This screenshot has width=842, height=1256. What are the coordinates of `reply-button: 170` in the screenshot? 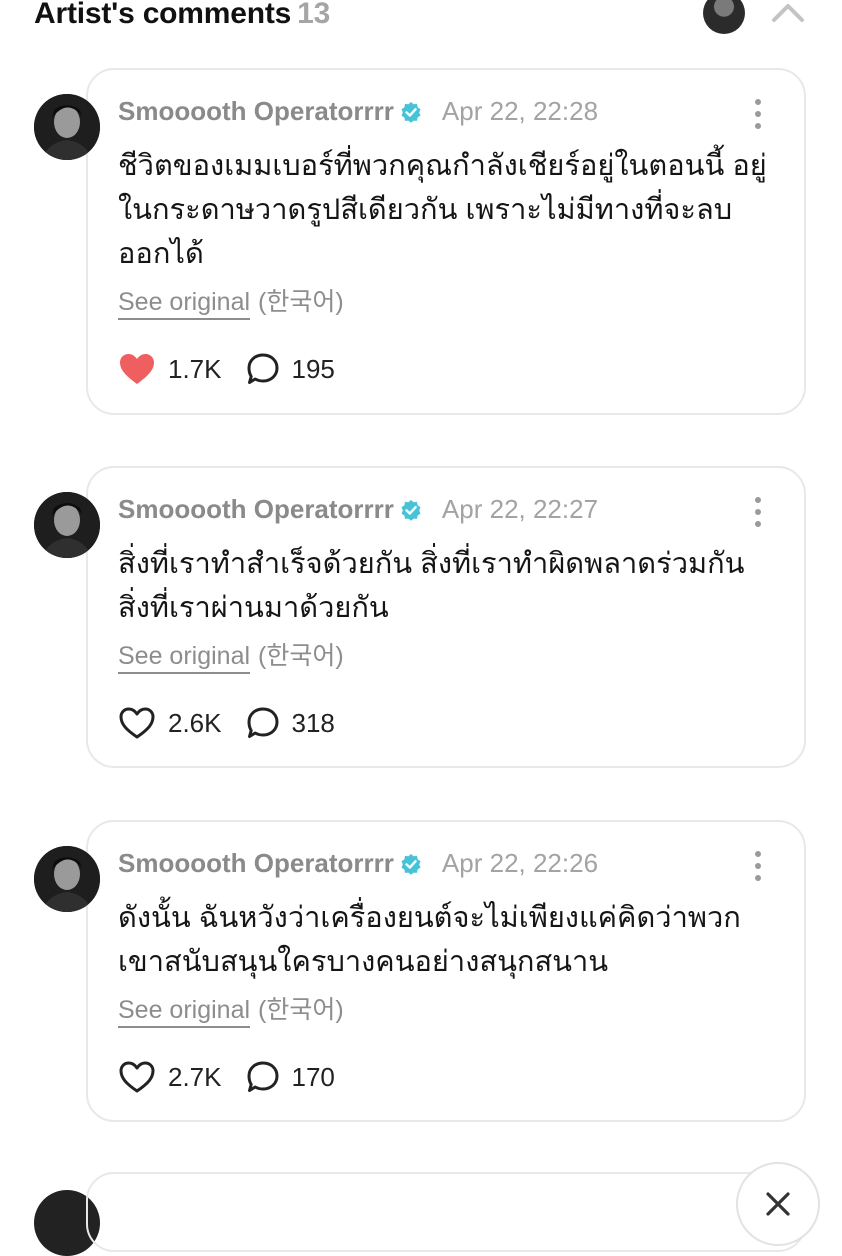 It's located at (290, 1077).